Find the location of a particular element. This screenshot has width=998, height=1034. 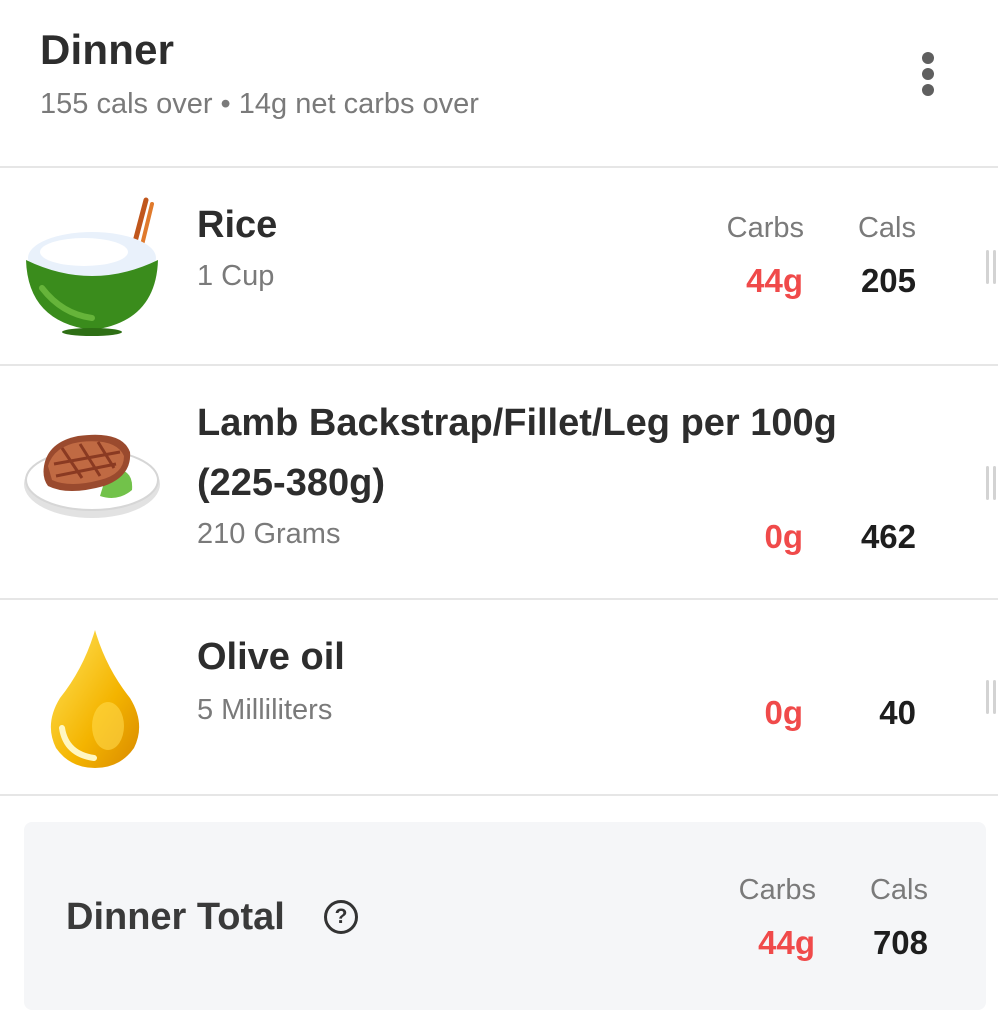

total-cals-value: 708 is located at coordinates (900, 942).